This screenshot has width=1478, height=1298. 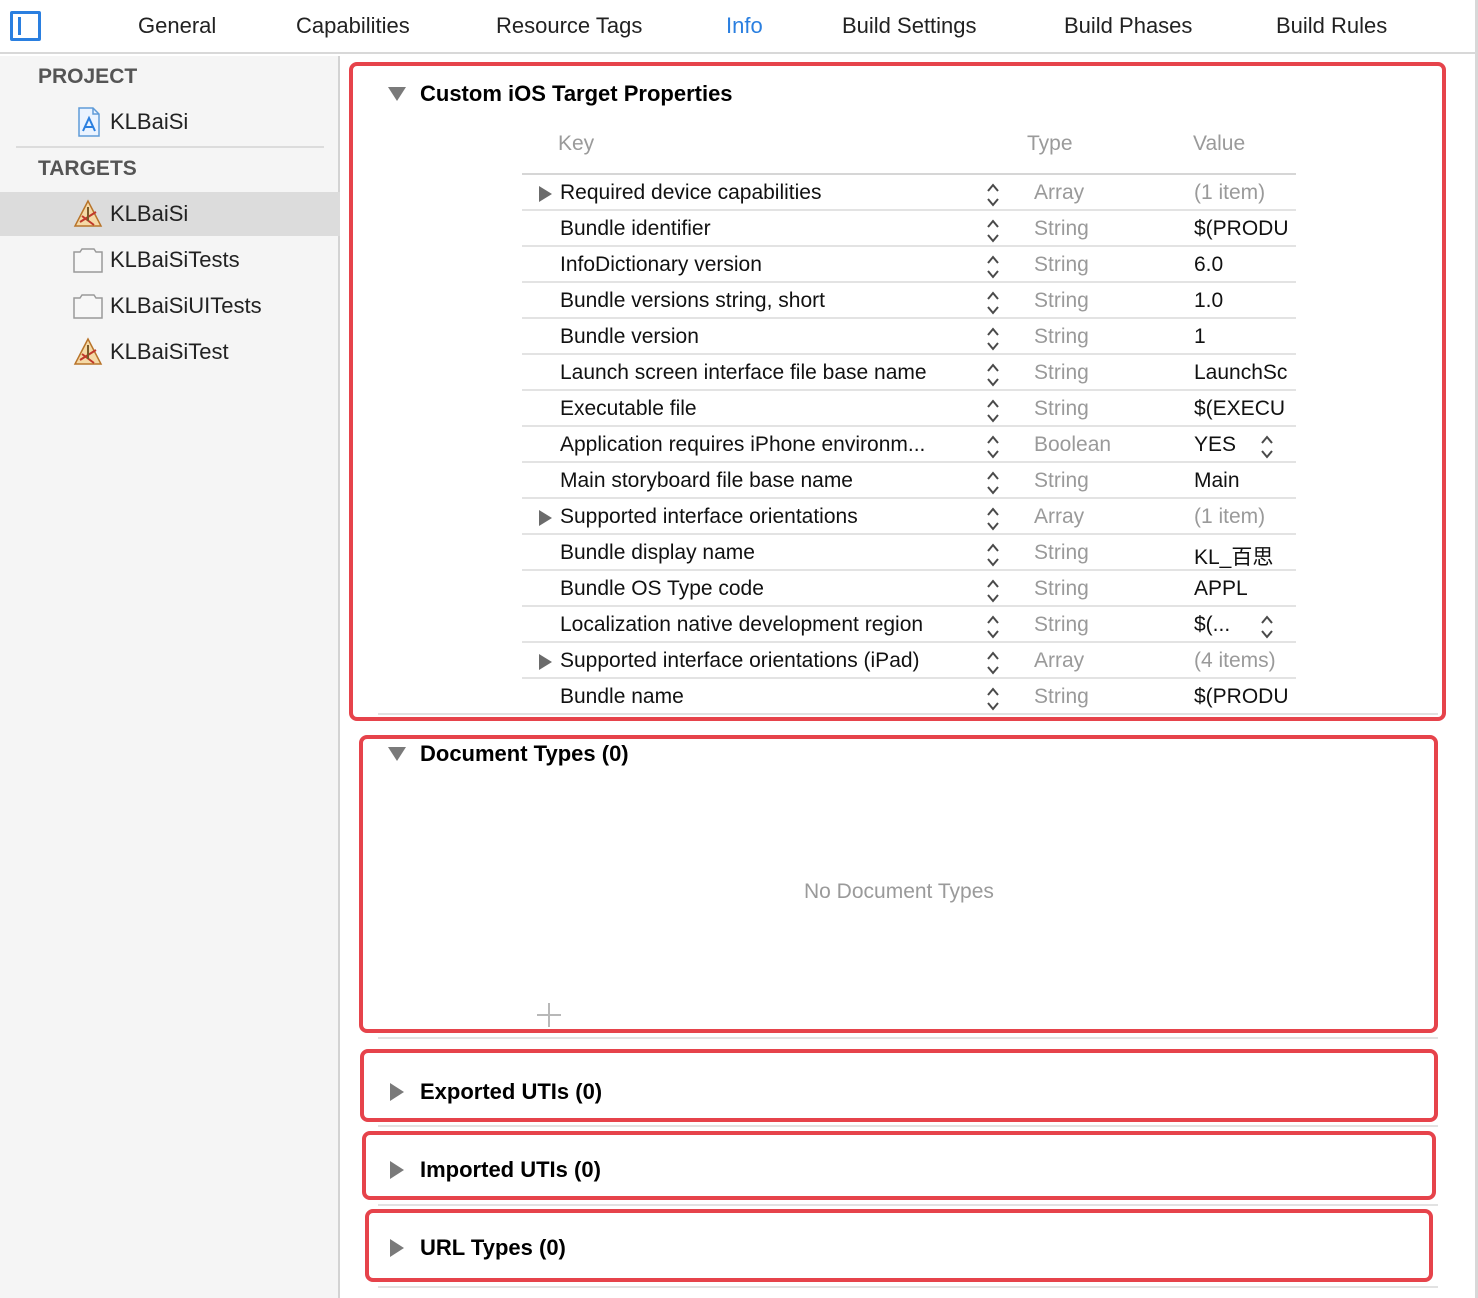 What do you see at coordinates (511, 1092) in the screenshot?
I see `exported-utis-title: Exported UTIs (0)` at bounding box center [511, 1092].